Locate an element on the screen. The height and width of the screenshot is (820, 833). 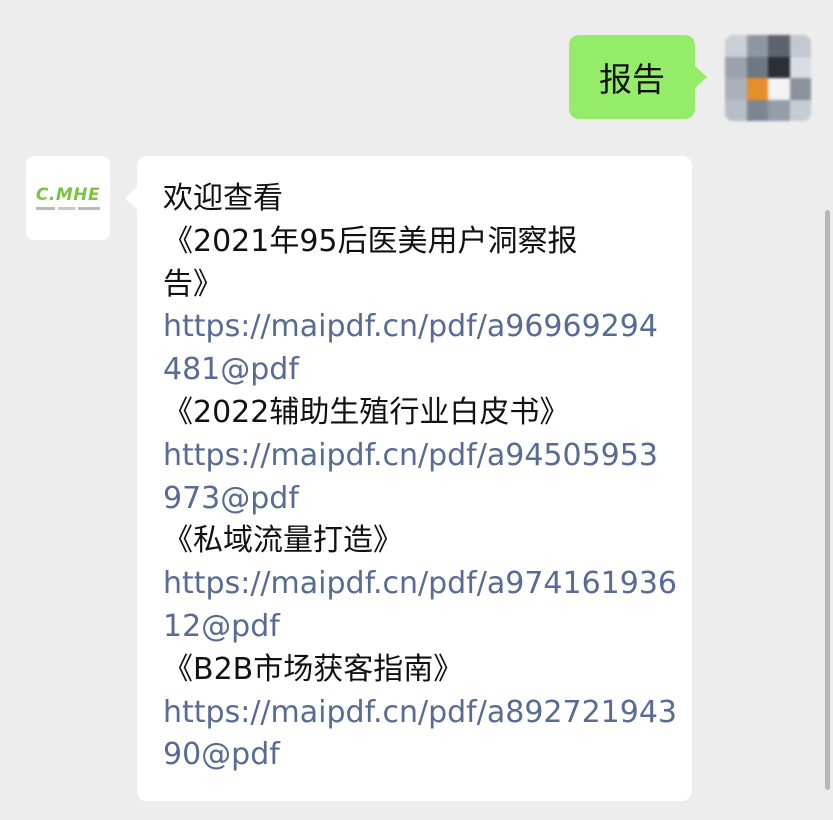
sender-avatar: C.MHE is located at coordinates (68, 198).